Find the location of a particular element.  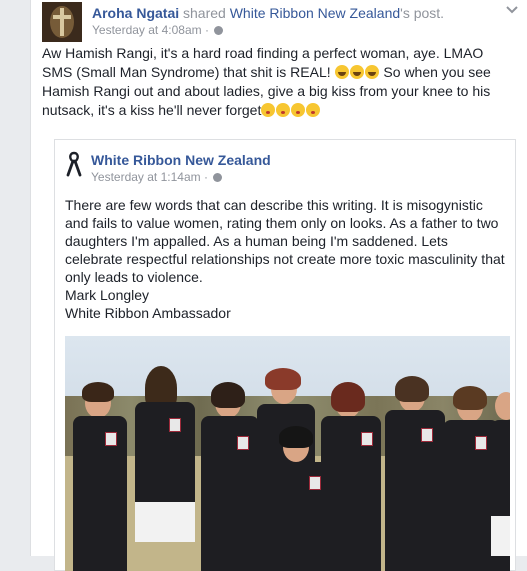

shared-timestamp: Yesterday at 1:14am is located at coordinates (146, 177).